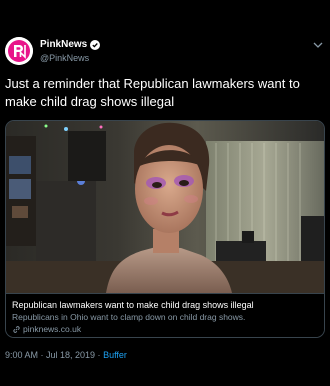 Image resolution: width=330 pixels, height=386 pixels. What do you see at coordinates (16, 329) in the screenshot?
I see `link-icon` at bounding box center [16, 329].